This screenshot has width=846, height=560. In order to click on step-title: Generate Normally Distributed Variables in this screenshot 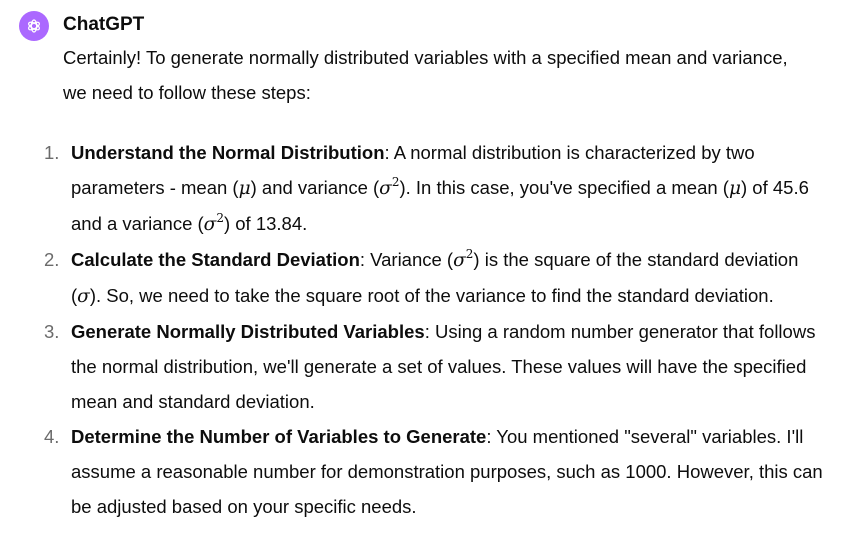, I will do `click(248, 331)`.